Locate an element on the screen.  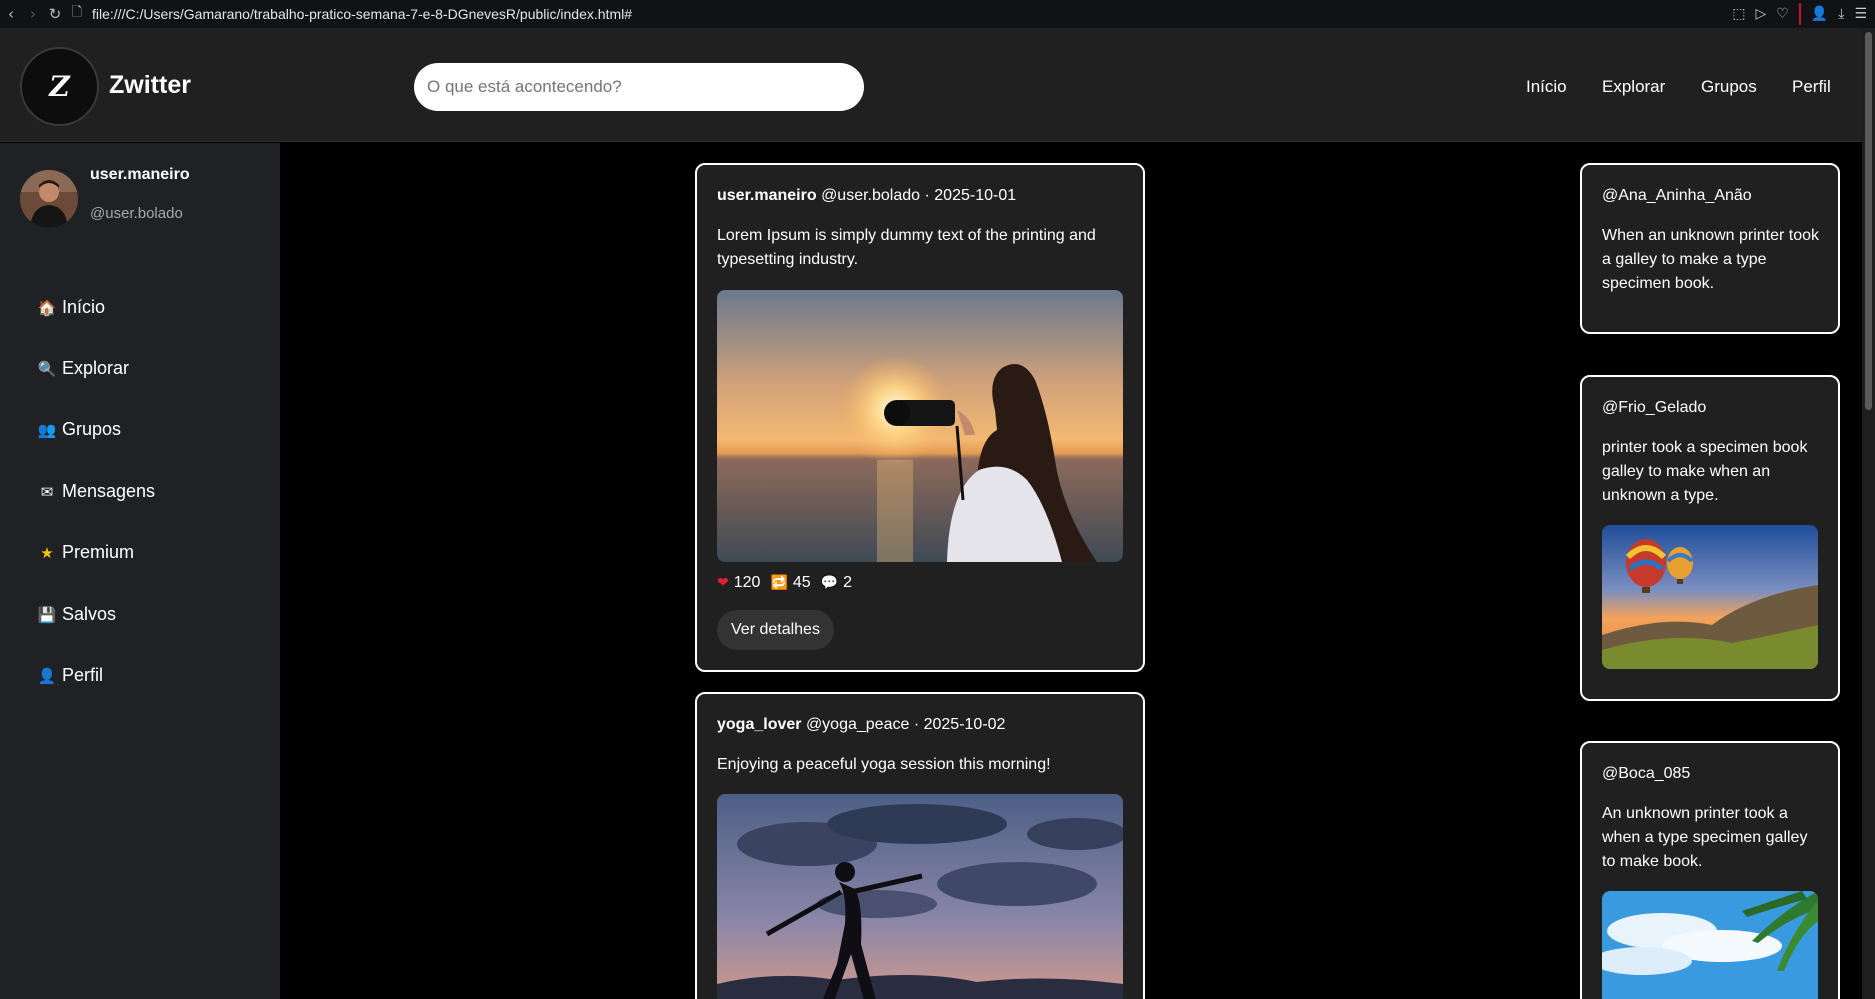
play-icon: ▷ is located at coordinates (1760, 14).